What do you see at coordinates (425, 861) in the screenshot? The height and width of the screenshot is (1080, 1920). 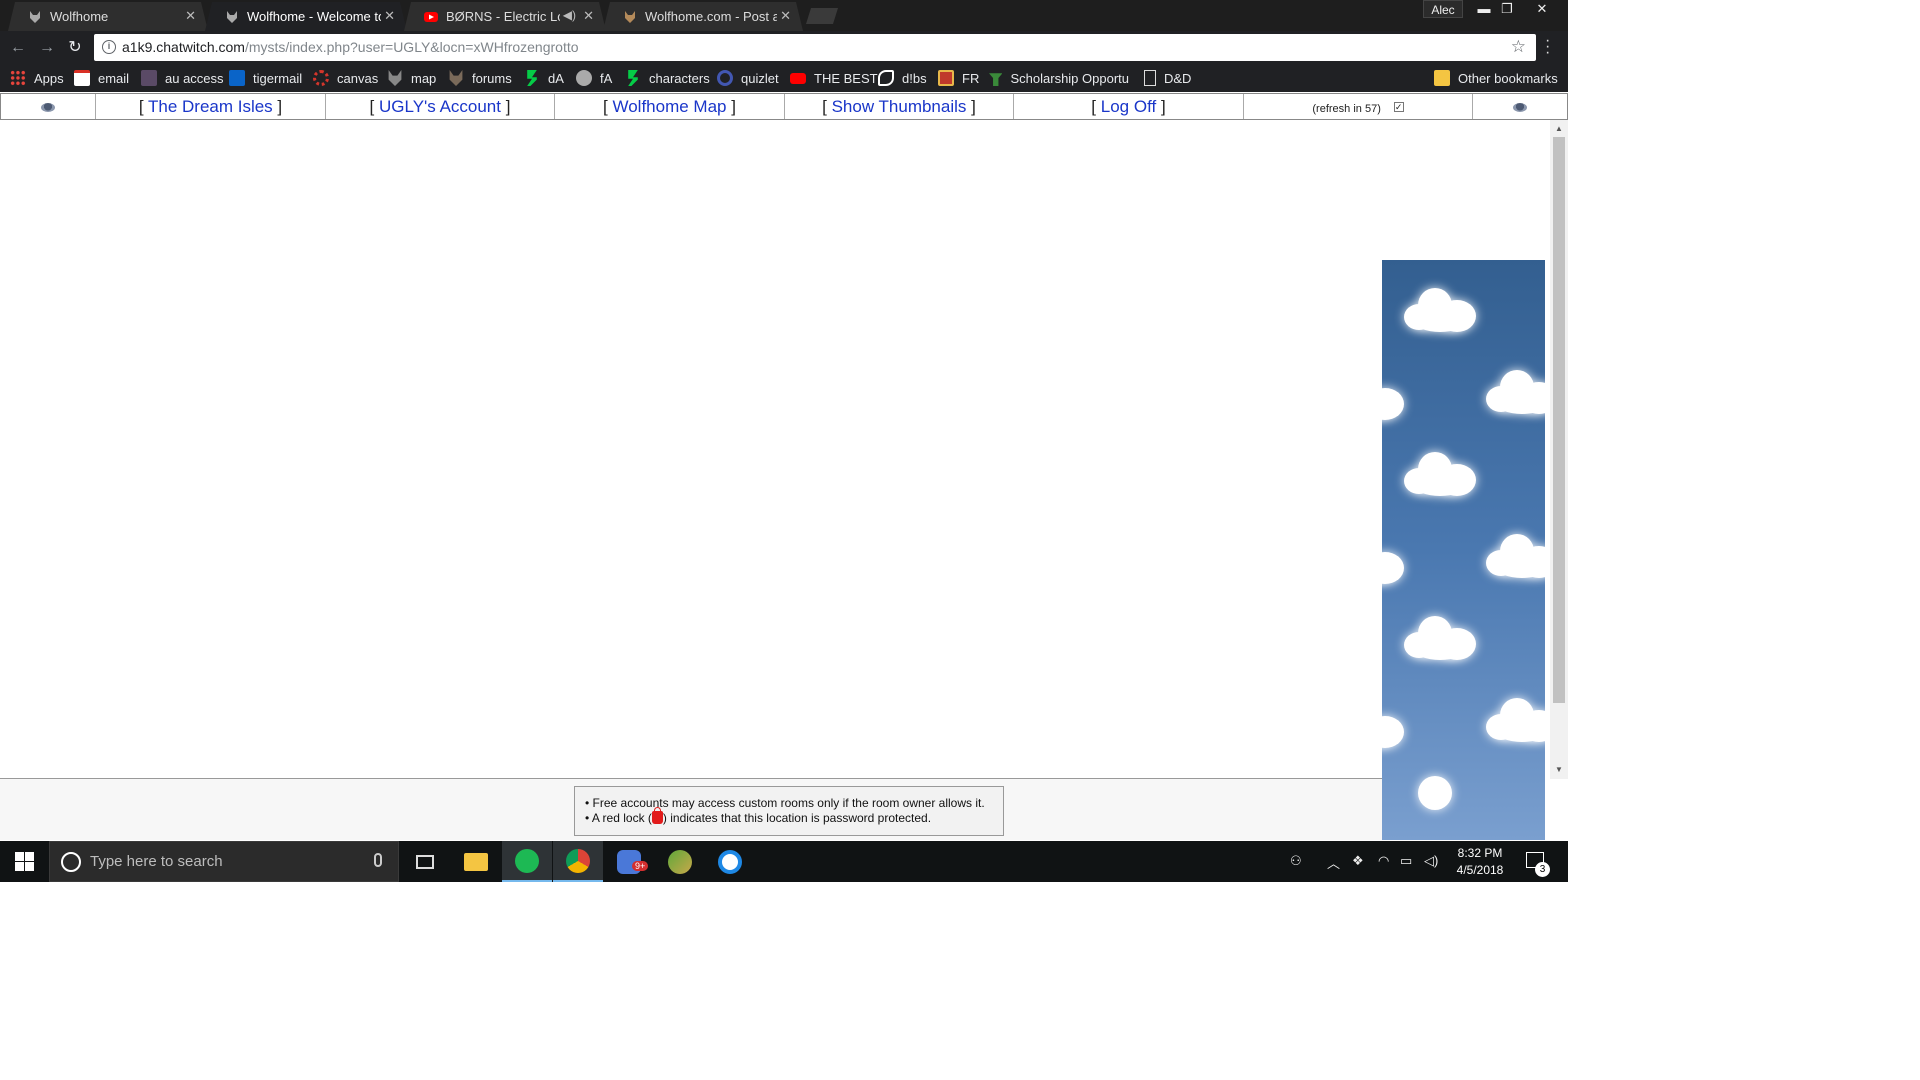 I see `task-view-icon` at bounding box center [425, 861].